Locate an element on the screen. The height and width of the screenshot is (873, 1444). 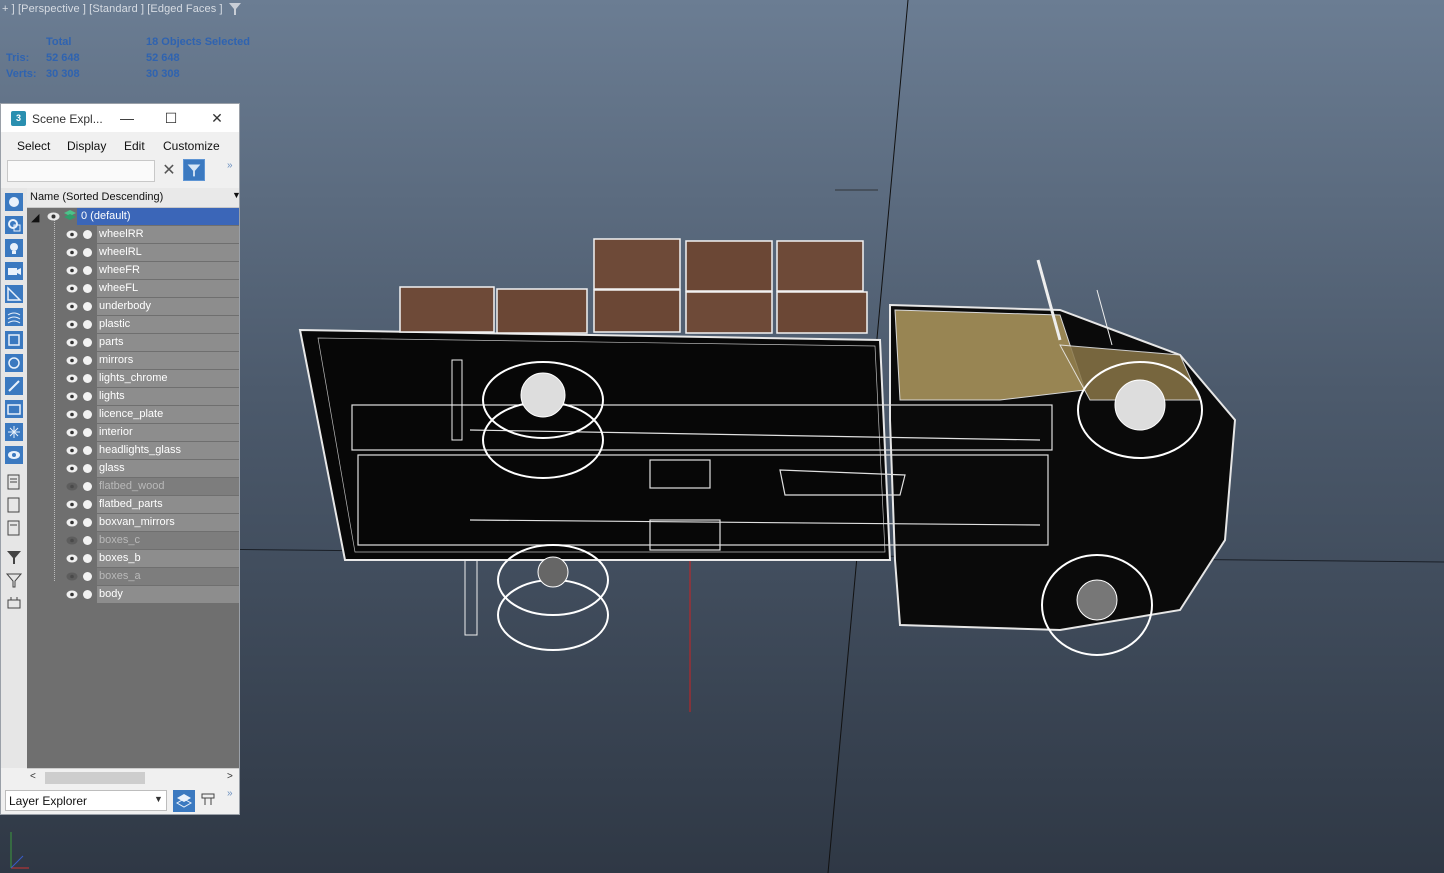
selection-set-icon is located at coordinates (14, 603).